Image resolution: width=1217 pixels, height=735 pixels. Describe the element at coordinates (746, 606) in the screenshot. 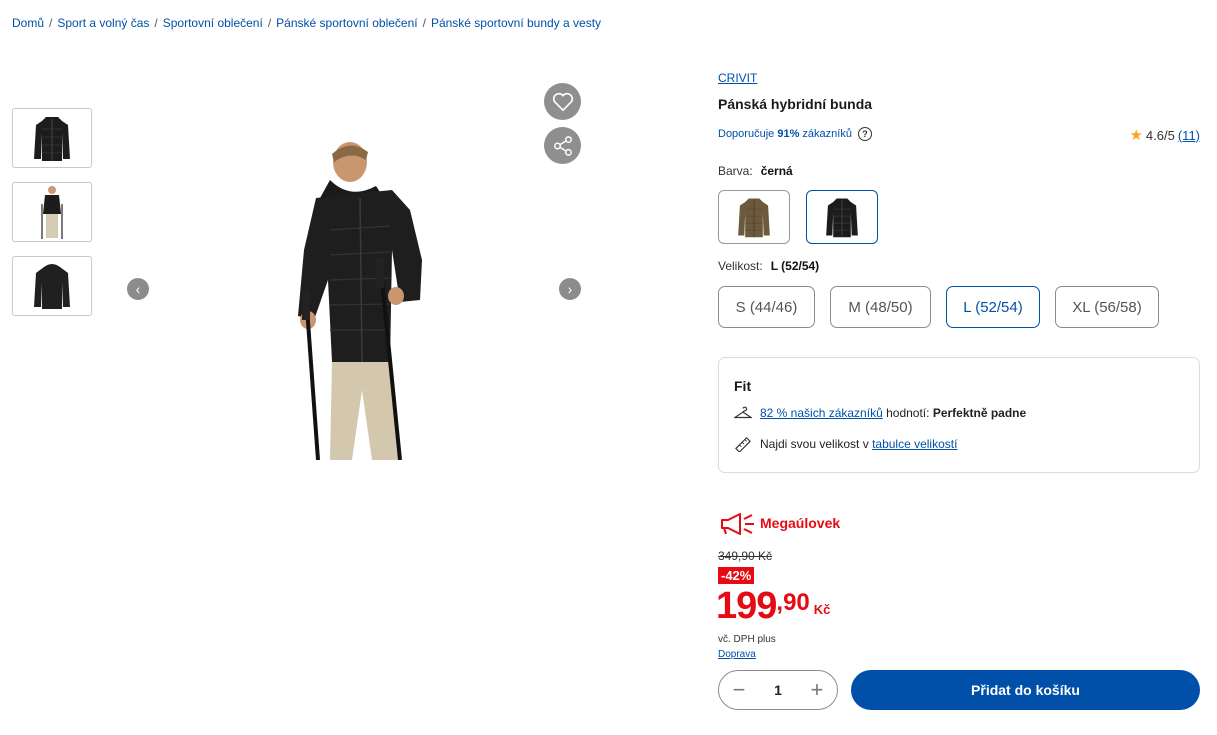

I see `price-main: 199` at that location.